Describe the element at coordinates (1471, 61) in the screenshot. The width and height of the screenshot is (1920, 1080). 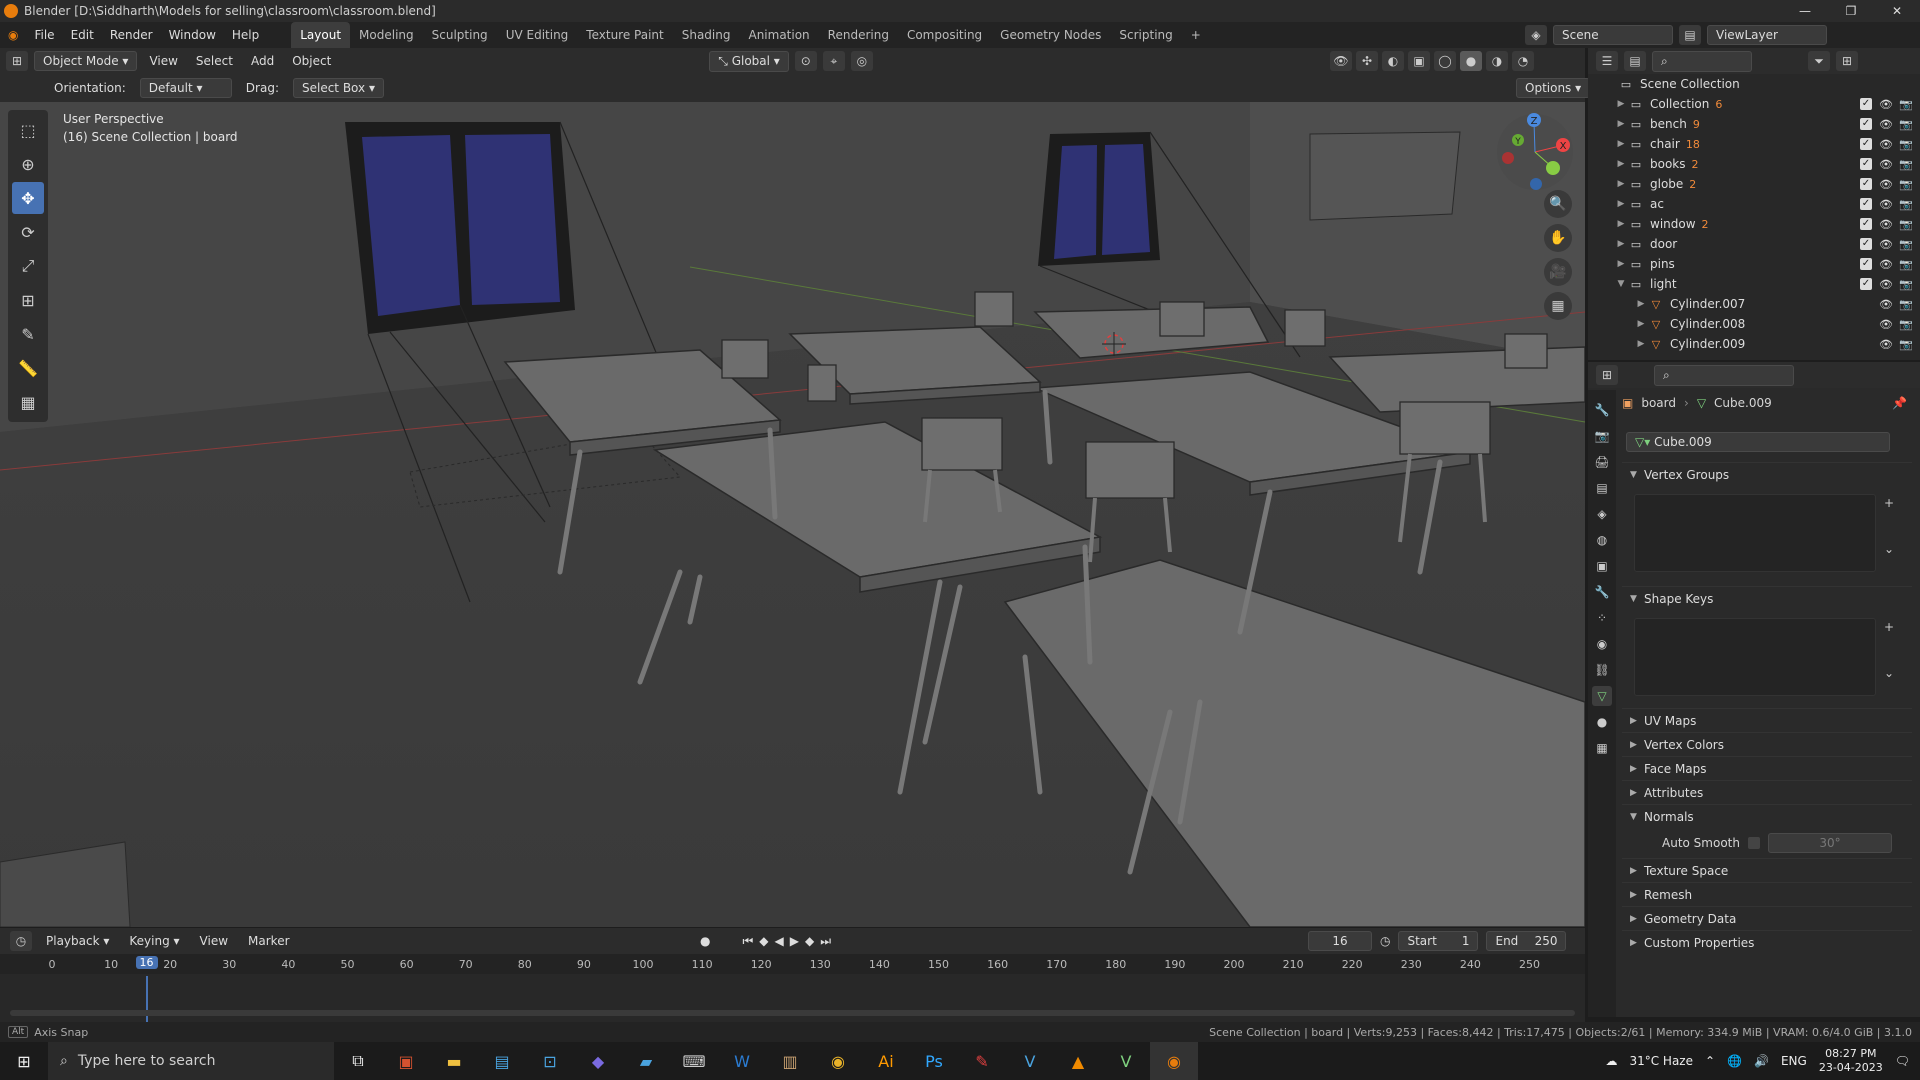
I see `solid-shading-icon: ●` at that location.